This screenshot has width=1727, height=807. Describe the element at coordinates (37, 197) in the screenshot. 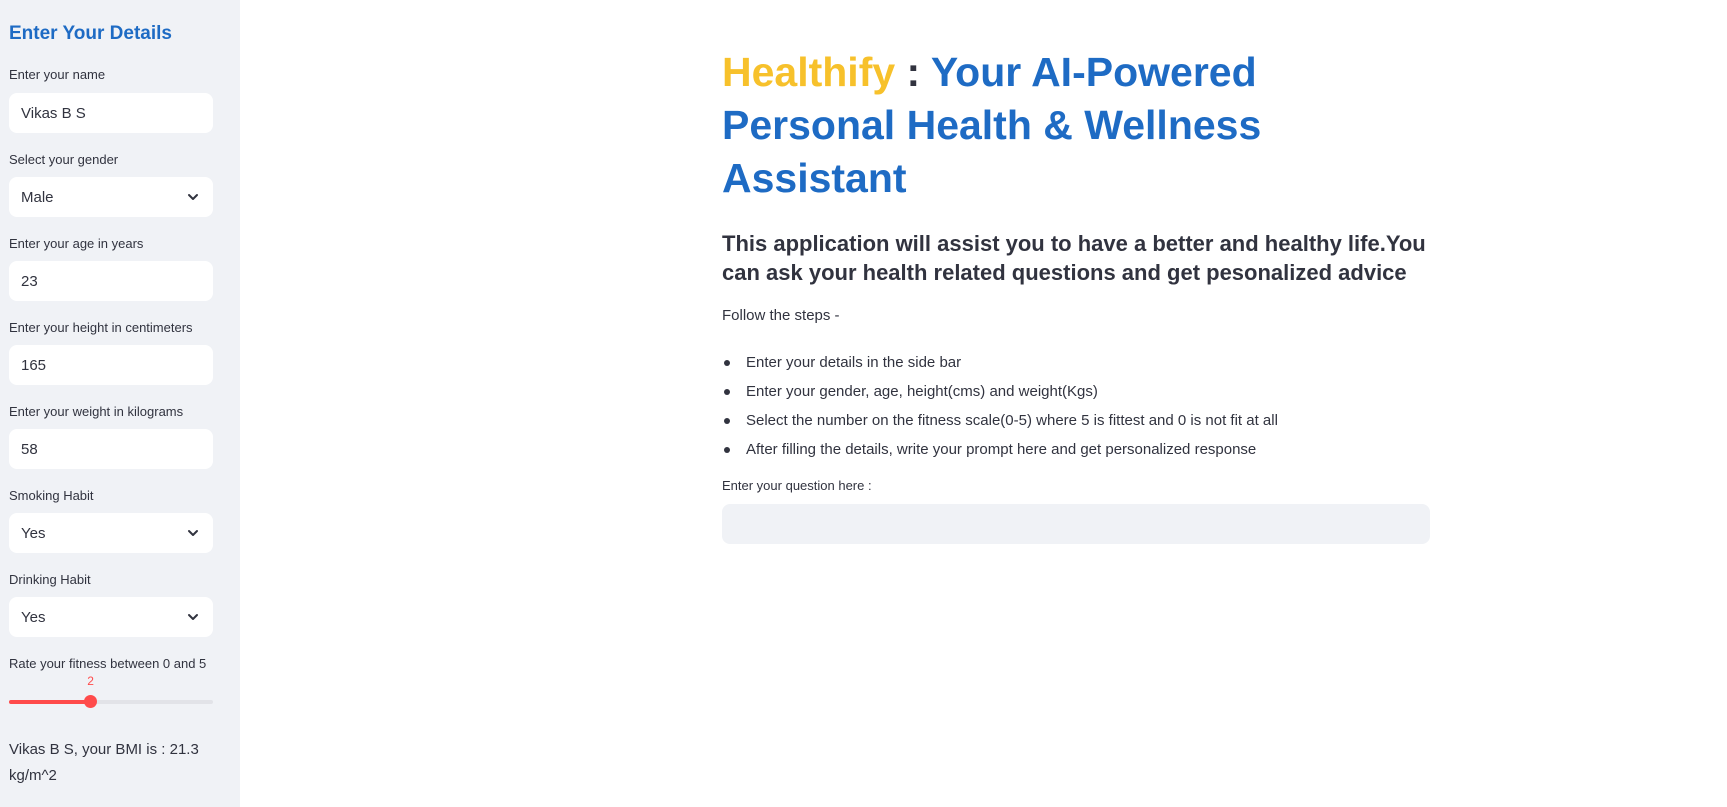

I see `gender-select-value: Male` at that location.